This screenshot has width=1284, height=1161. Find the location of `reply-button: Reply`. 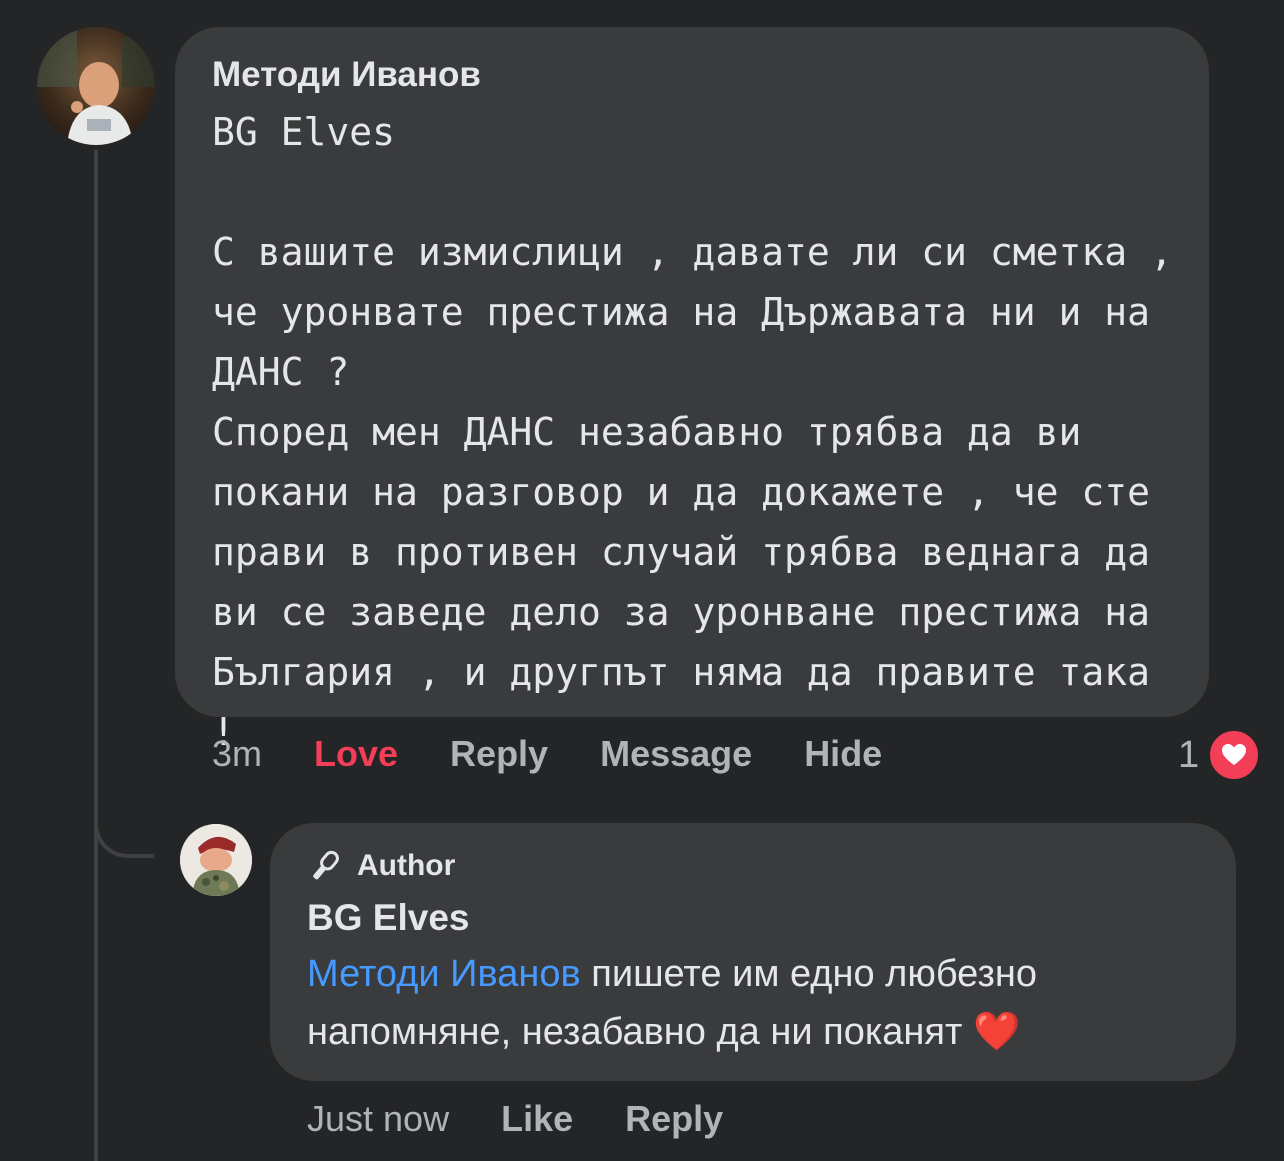

reply-button: Reply is located at coordinates (499, 754).